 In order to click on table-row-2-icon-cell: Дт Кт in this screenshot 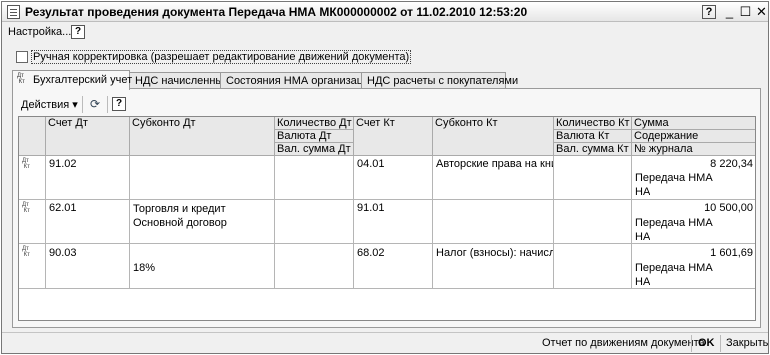, I will do `click(32, 222)`.